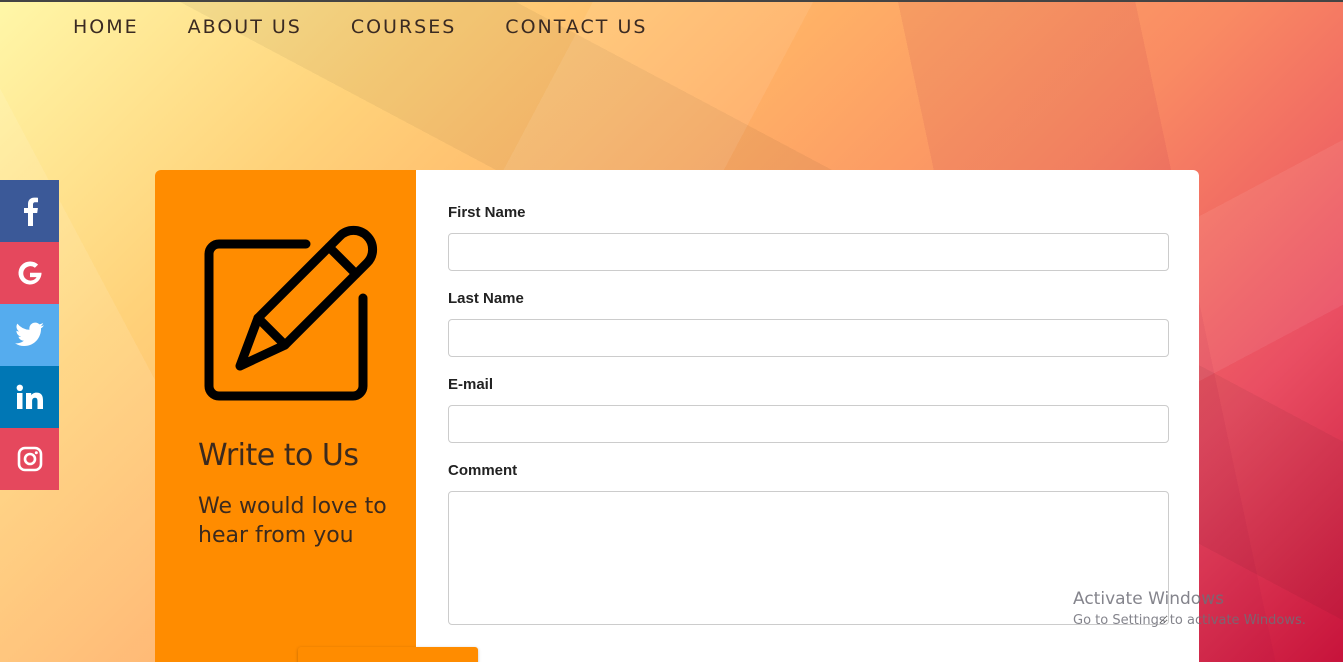 The image size is (1343, 662). What do you see at coordinates (388, 654) in the screenshot?
I see `submit-button` at bounding box center [388, 654].